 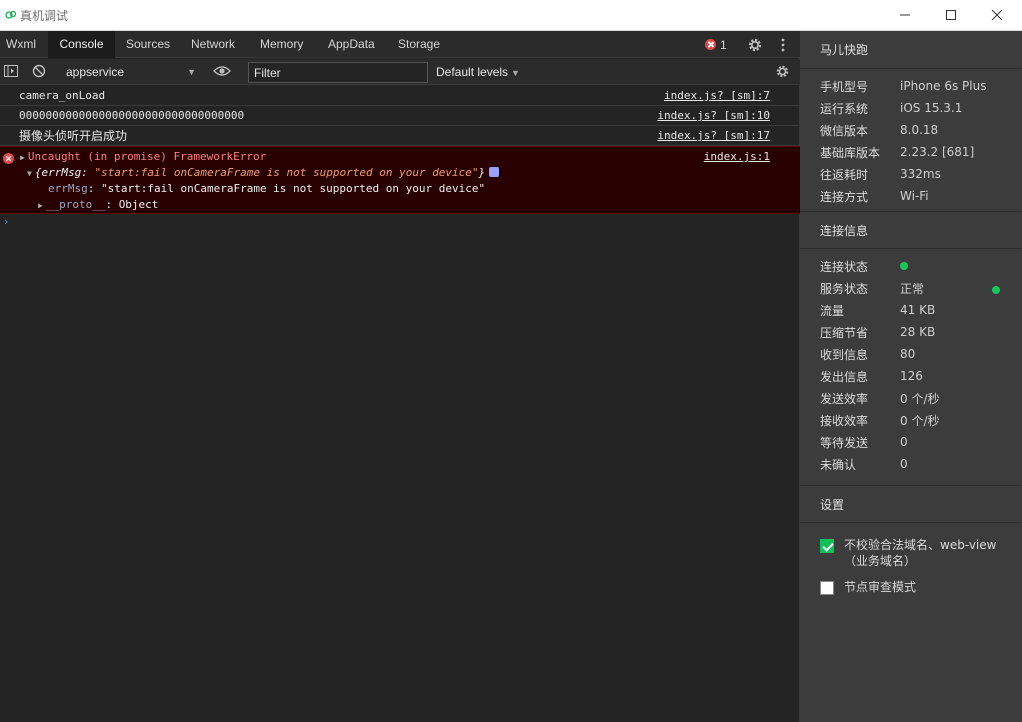 What do you see at coordinates (11, 14) in the screenshot?
I see `app-logo-icon` at bounding box center [11, 14].